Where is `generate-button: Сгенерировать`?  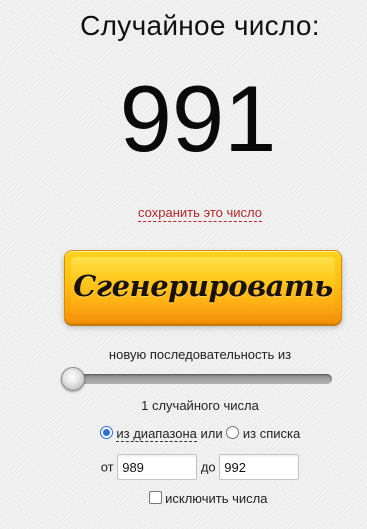
generate-button: Сгенерировать is located at coordinates (203, 287).